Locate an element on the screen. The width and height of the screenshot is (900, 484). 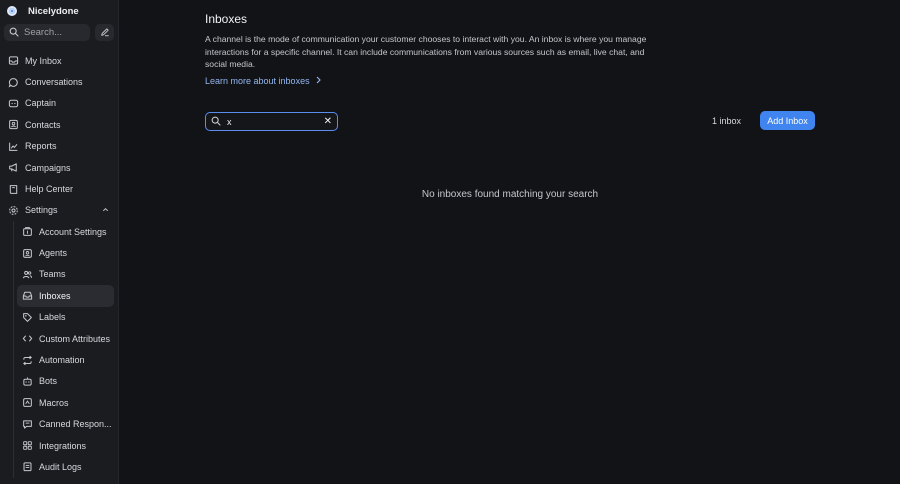
settings-item-macros: Macros is located at coordinates (65, 402).